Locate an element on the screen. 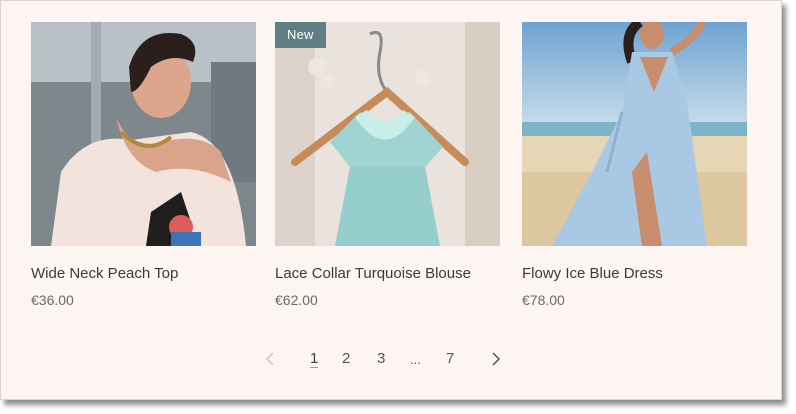 This screenshot has width=796, height=414. product-name: Lace Collar Turquoise Blouse is located at coordinates (373, 273).